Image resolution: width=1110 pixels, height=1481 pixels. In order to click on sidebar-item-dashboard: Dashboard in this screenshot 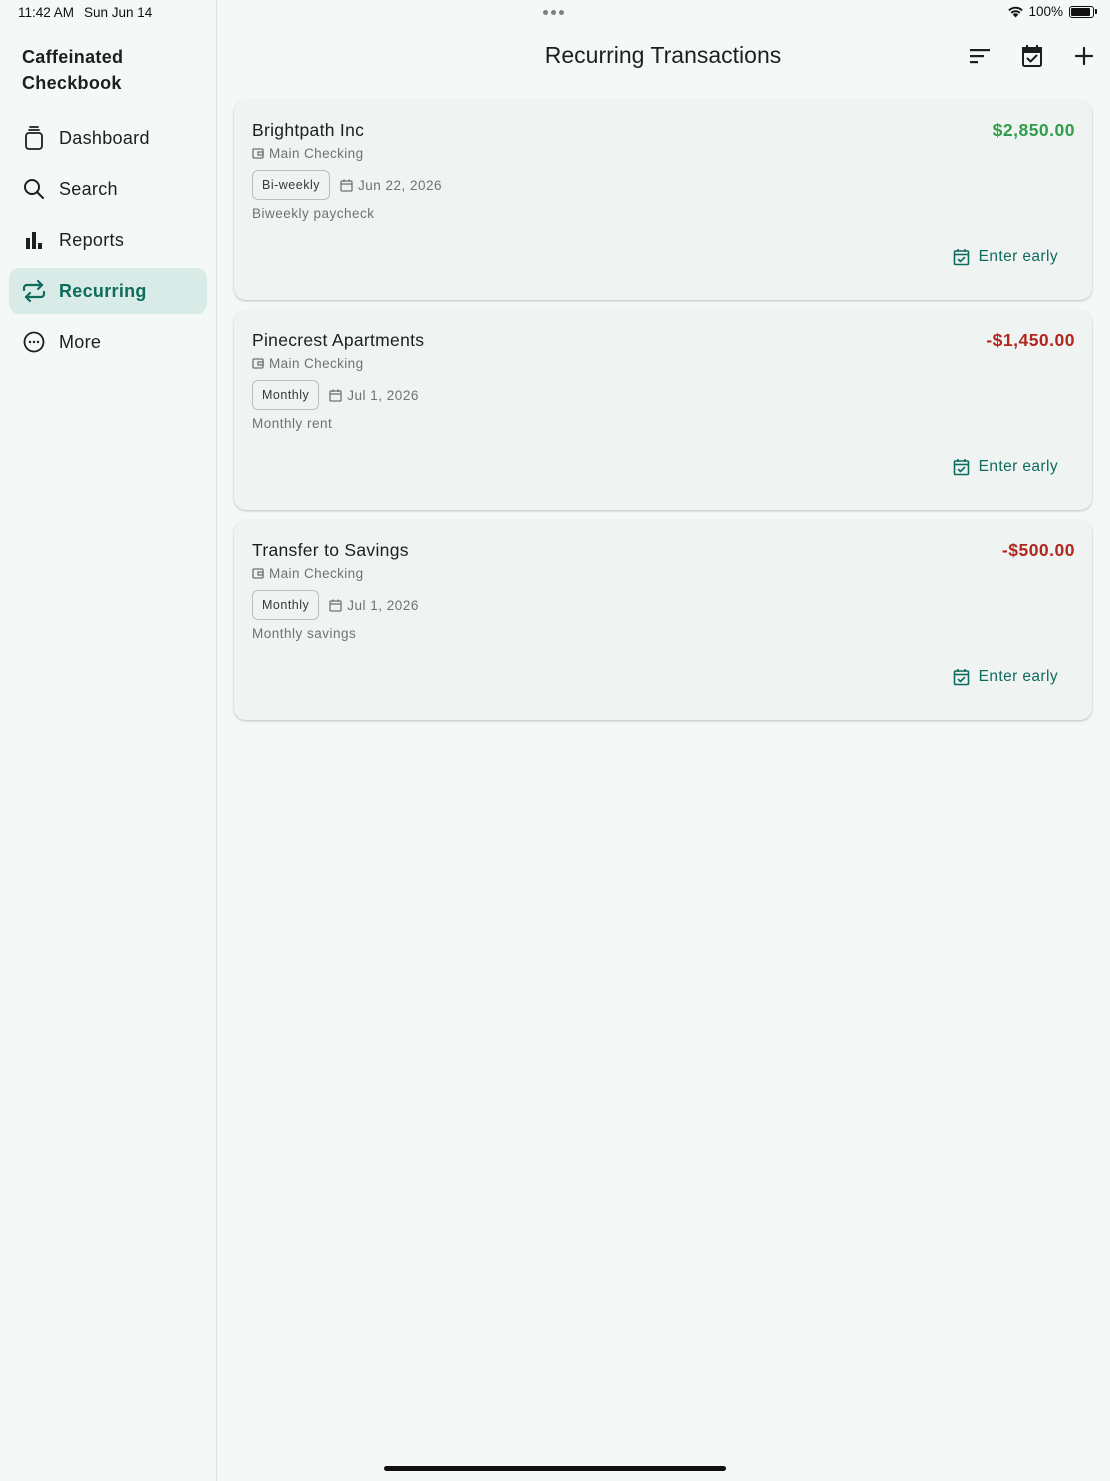, I will do `click(108, 138)`.